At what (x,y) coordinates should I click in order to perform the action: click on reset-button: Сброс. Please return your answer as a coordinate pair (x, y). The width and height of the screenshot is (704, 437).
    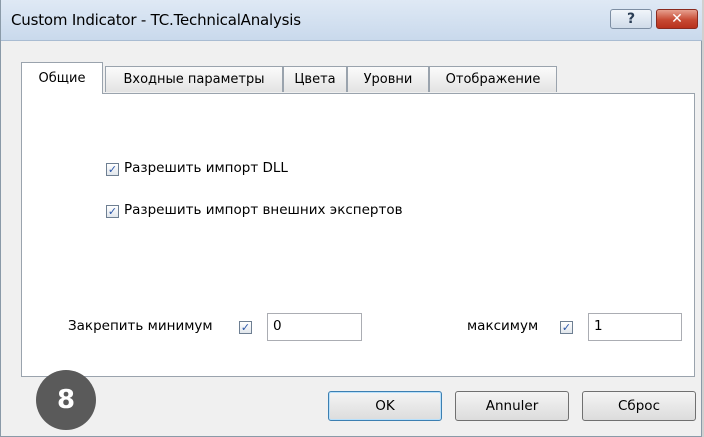
    Looking at the image, I should click on (639, 406).